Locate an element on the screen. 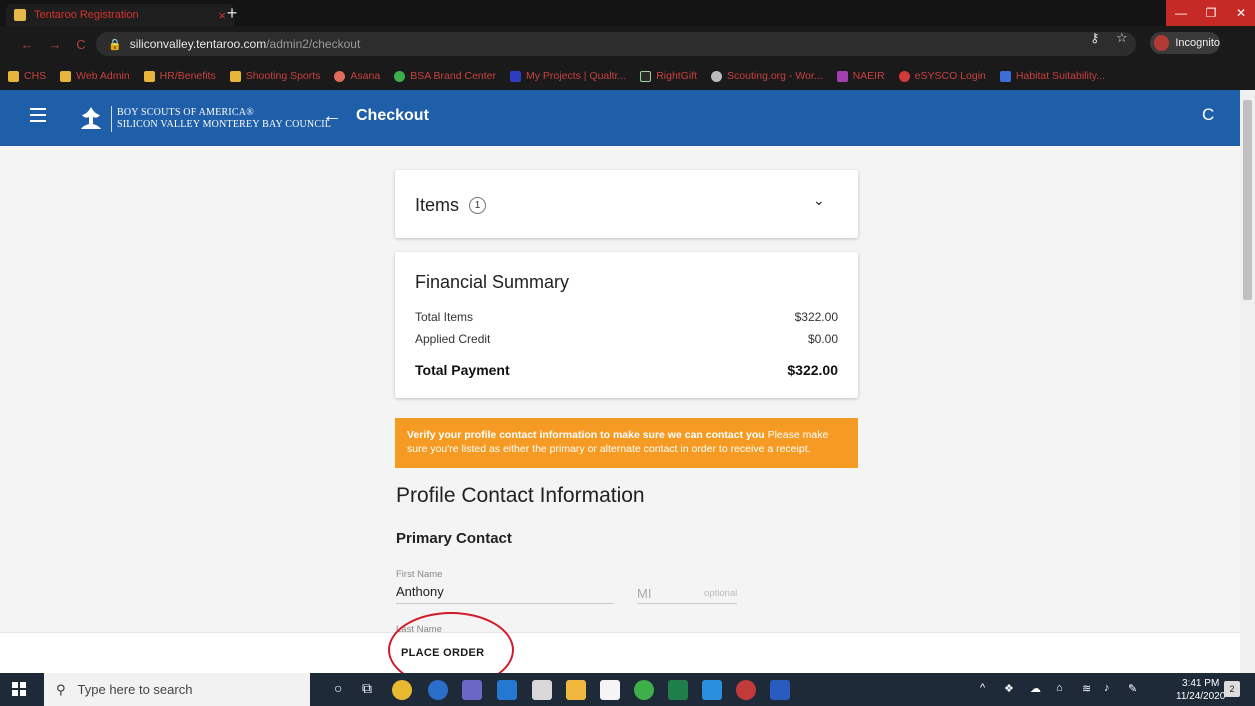  asana-icon is located at coordinates (340, 76).